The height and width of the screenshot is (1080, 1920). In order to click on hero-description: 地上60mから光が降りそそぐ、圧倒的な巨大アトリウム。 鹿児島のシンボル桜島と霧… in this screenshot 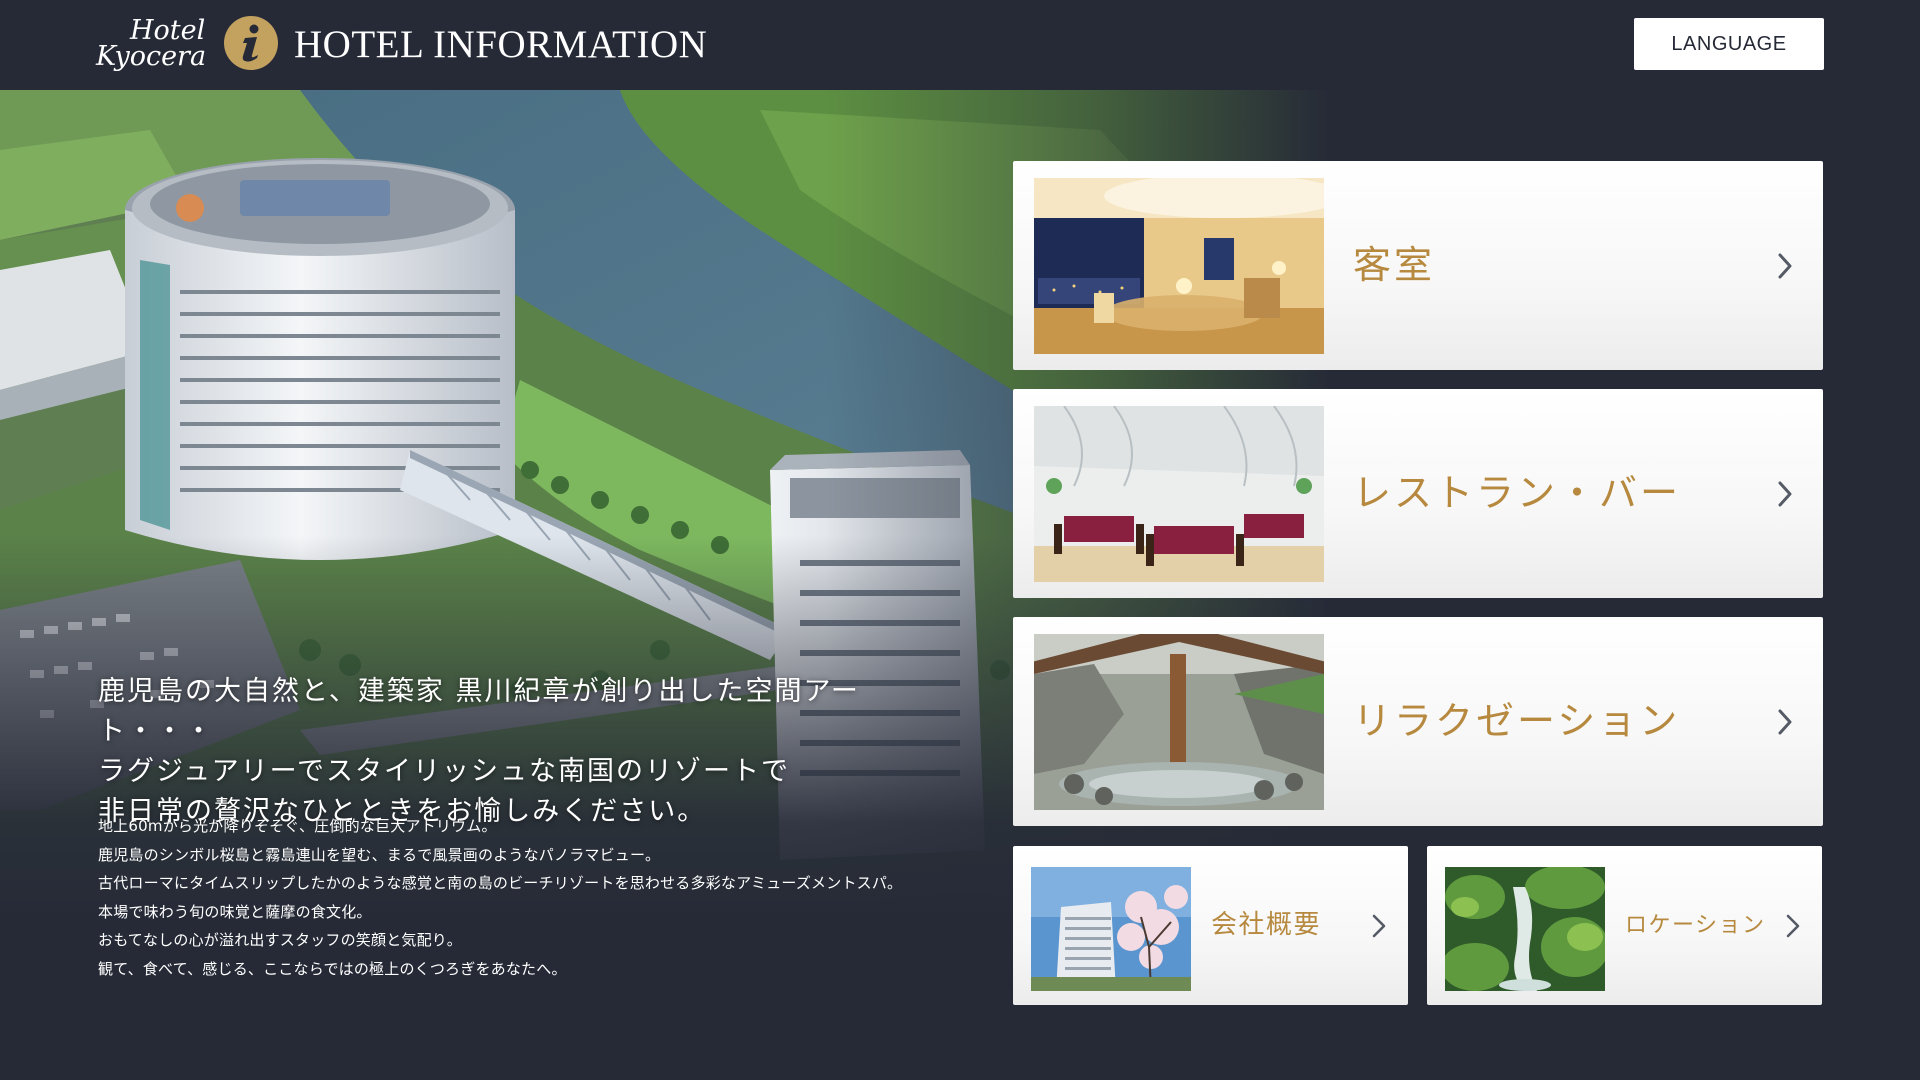, I will do `click(538, 898)`.